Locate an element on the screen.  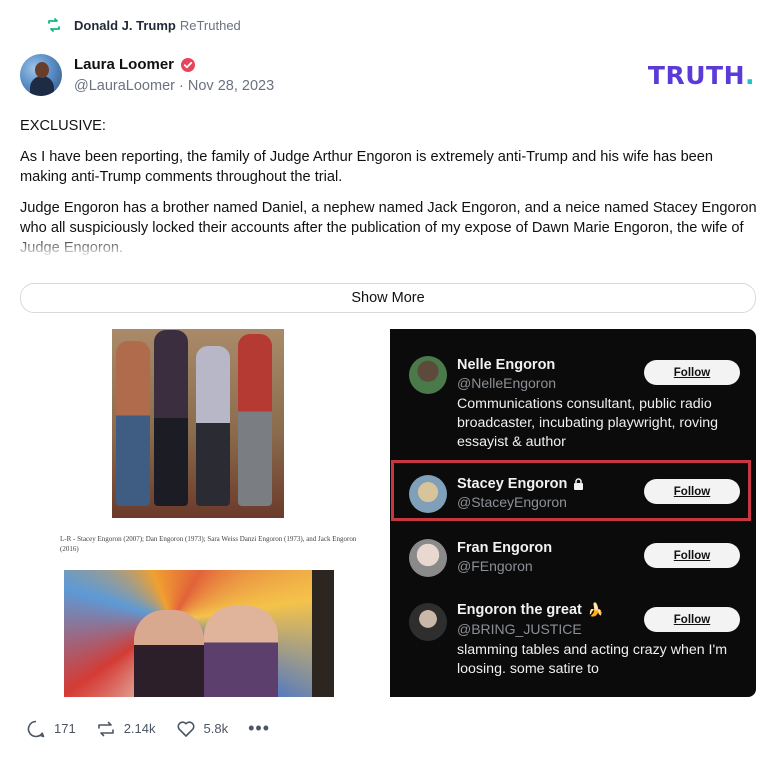
action-bar: 171 2.14k 5.8k ••• is located at coordinates (148, 728).